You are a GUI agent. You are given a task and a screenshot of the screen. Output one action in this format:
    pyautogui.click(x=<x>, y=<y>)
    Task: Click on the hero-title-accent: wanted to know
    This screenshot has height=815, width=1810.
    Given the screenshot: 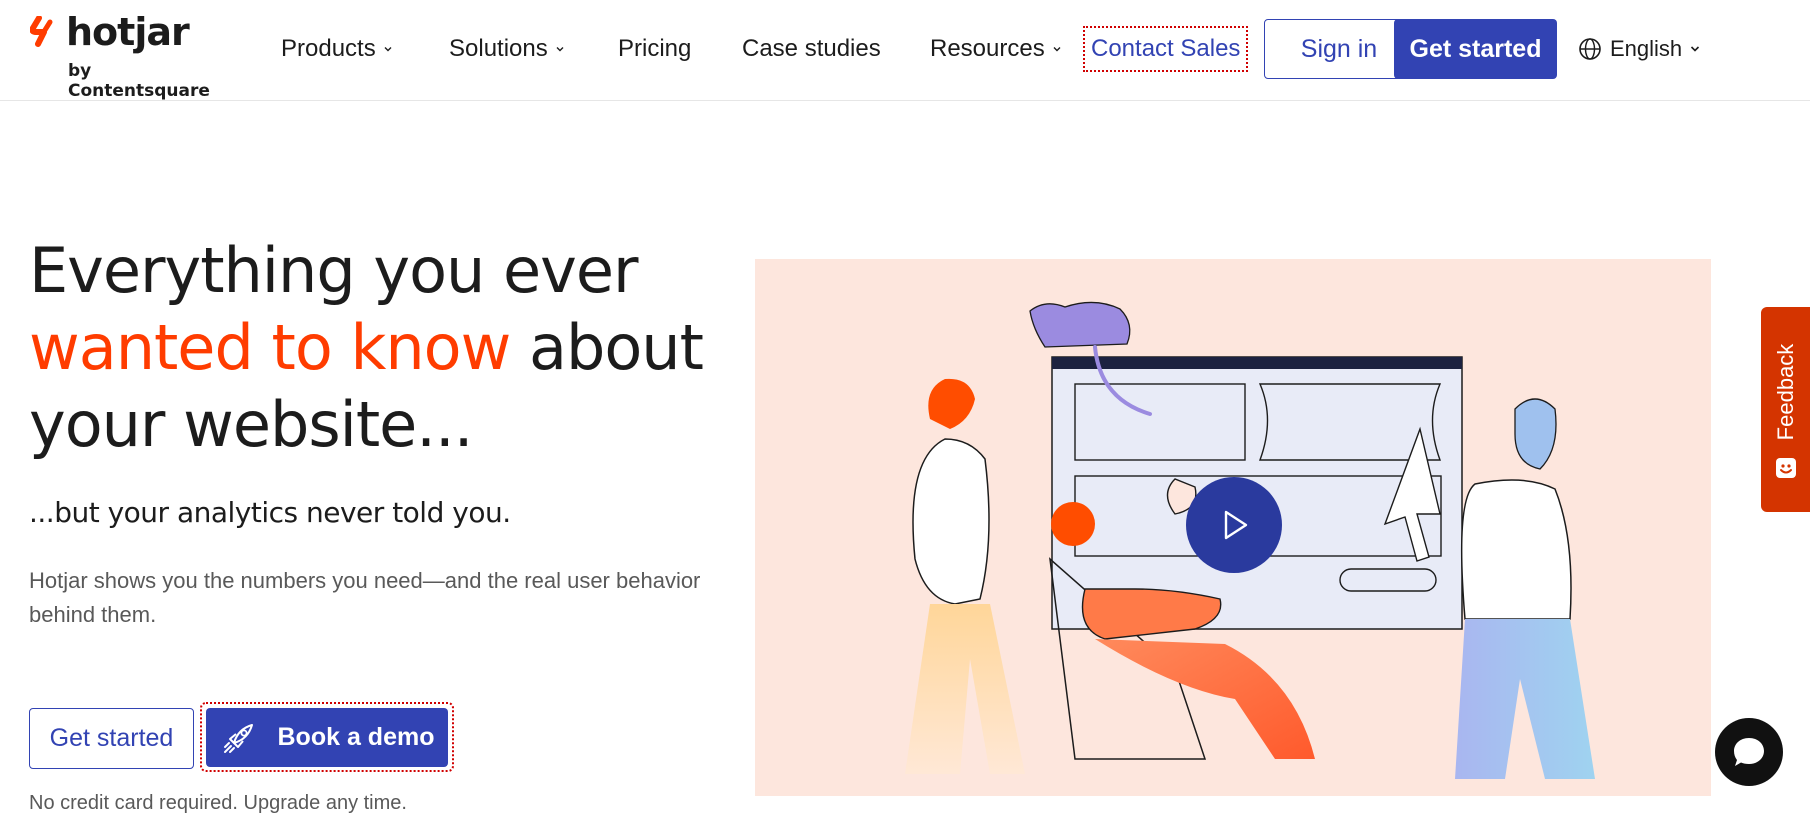 What is the action you would take?
    pyautogui.click(x=270, y=347)
    